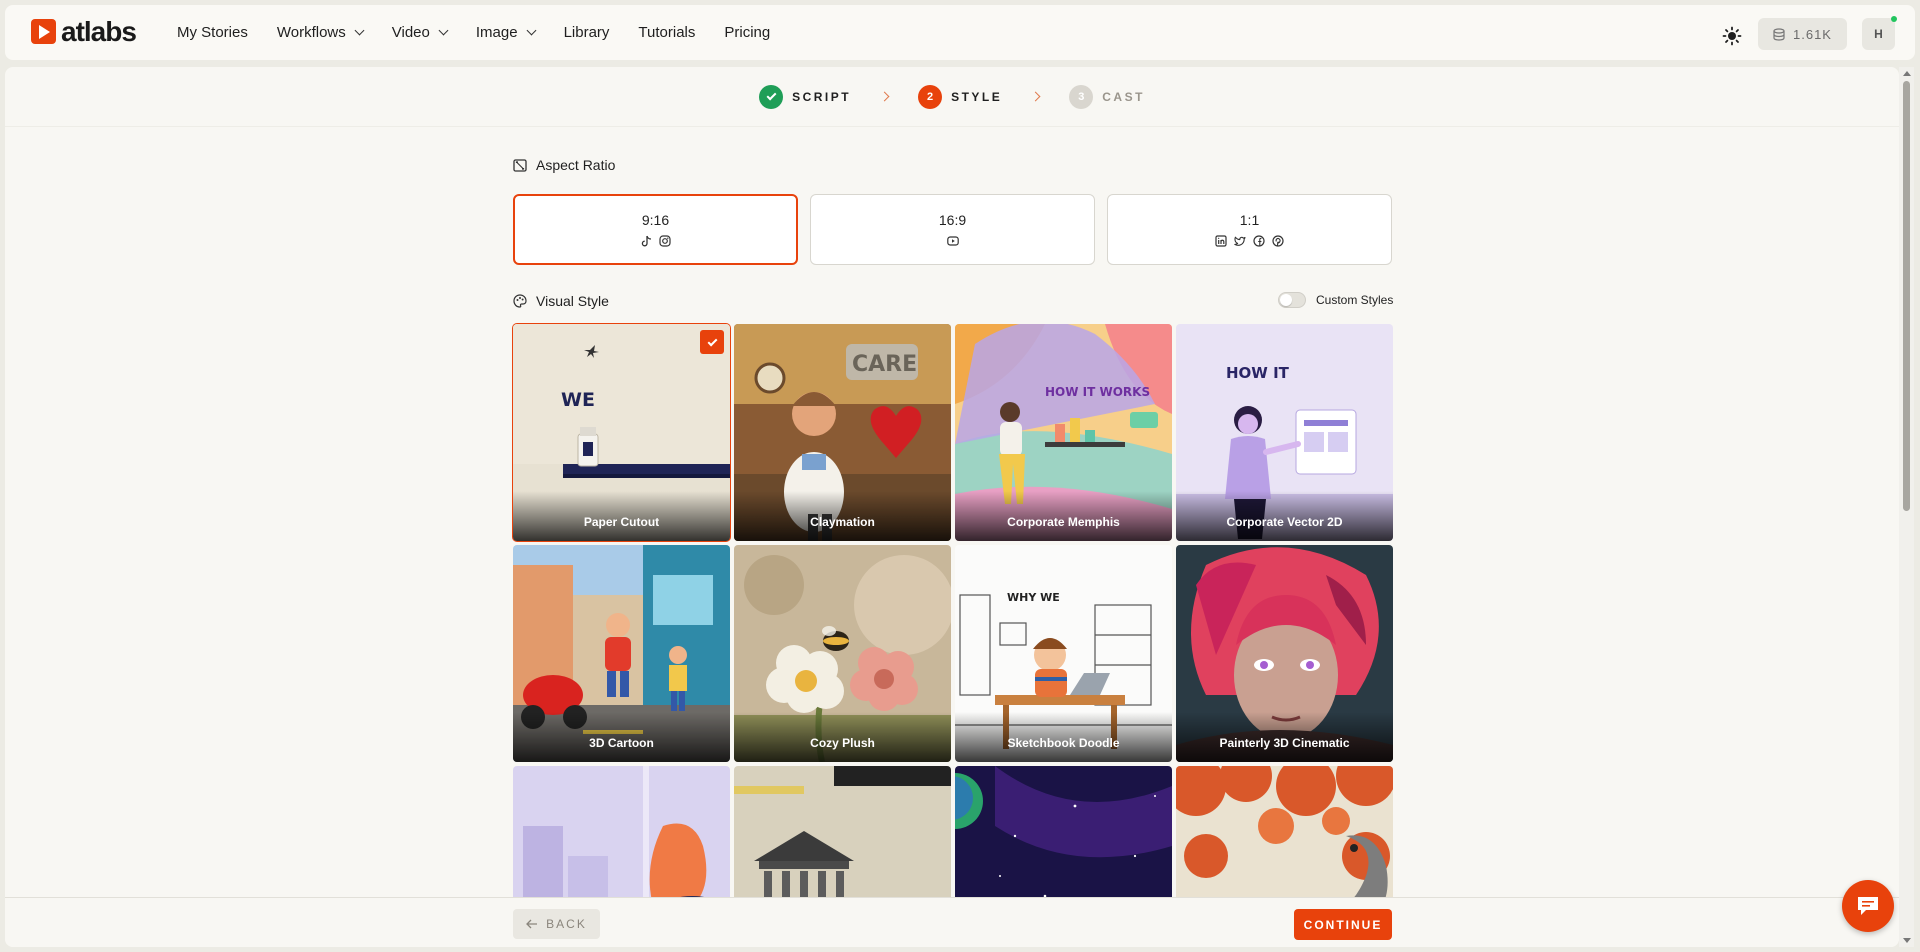 The width and height of the screenshot is (1920, 952). Describe the element at coordinates (1240, 241) in the screenshot. I see `twitter-icon` at that location.